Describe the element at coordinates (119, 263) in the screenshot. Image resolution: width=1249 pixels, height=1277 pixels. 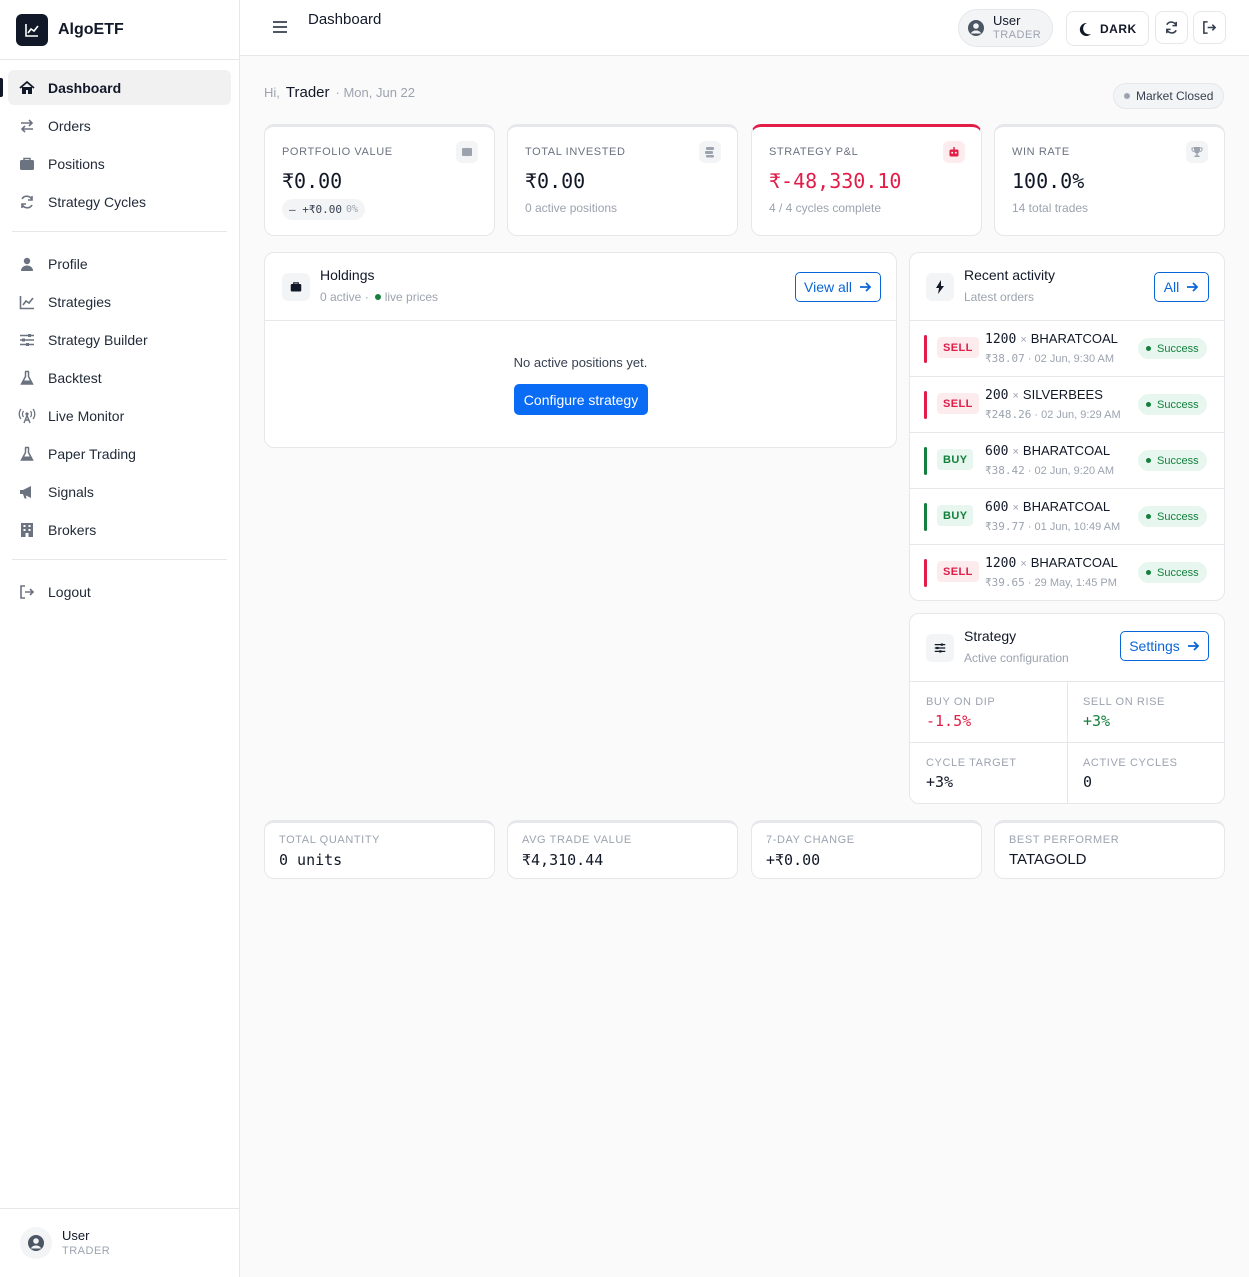
I see `sidebar-item-profile: Profile` at that location.